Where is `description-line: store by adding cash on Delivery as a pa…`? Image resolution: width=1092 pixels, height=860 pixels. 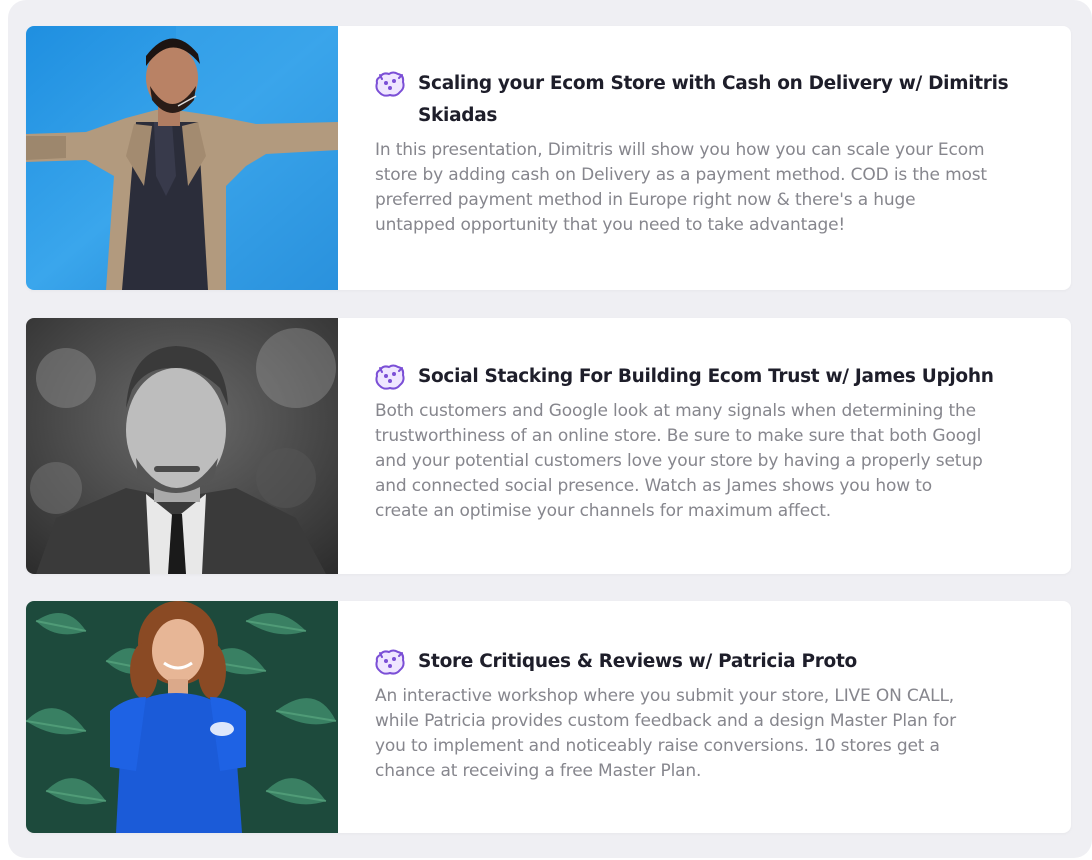 description-line: store by adding cash on Delivery as a pa… is located at coordinates (681, 175).